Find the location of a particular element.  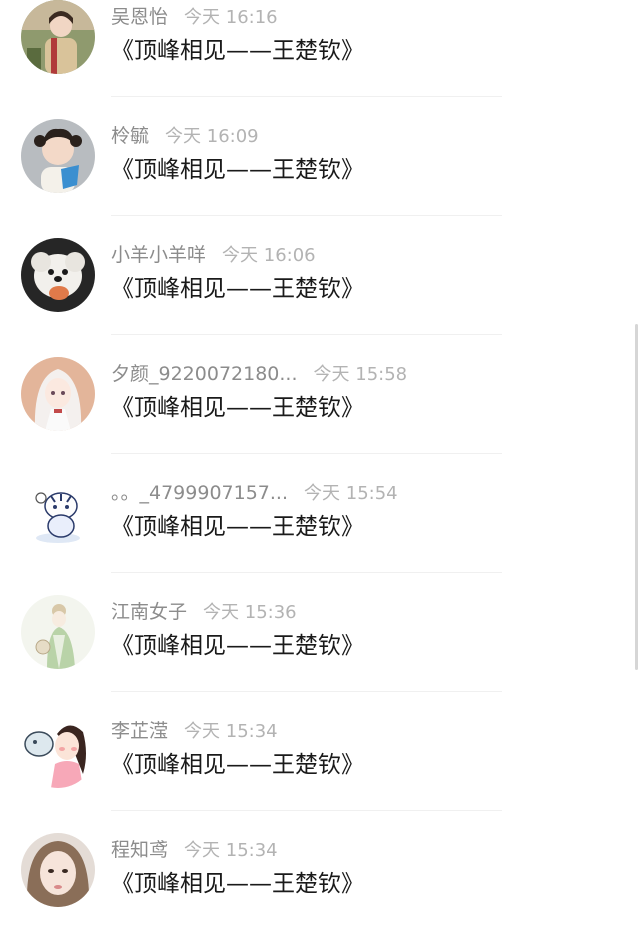

comment-author: 李芷滢 今天 15:34 is located at coordinates (194, 731).